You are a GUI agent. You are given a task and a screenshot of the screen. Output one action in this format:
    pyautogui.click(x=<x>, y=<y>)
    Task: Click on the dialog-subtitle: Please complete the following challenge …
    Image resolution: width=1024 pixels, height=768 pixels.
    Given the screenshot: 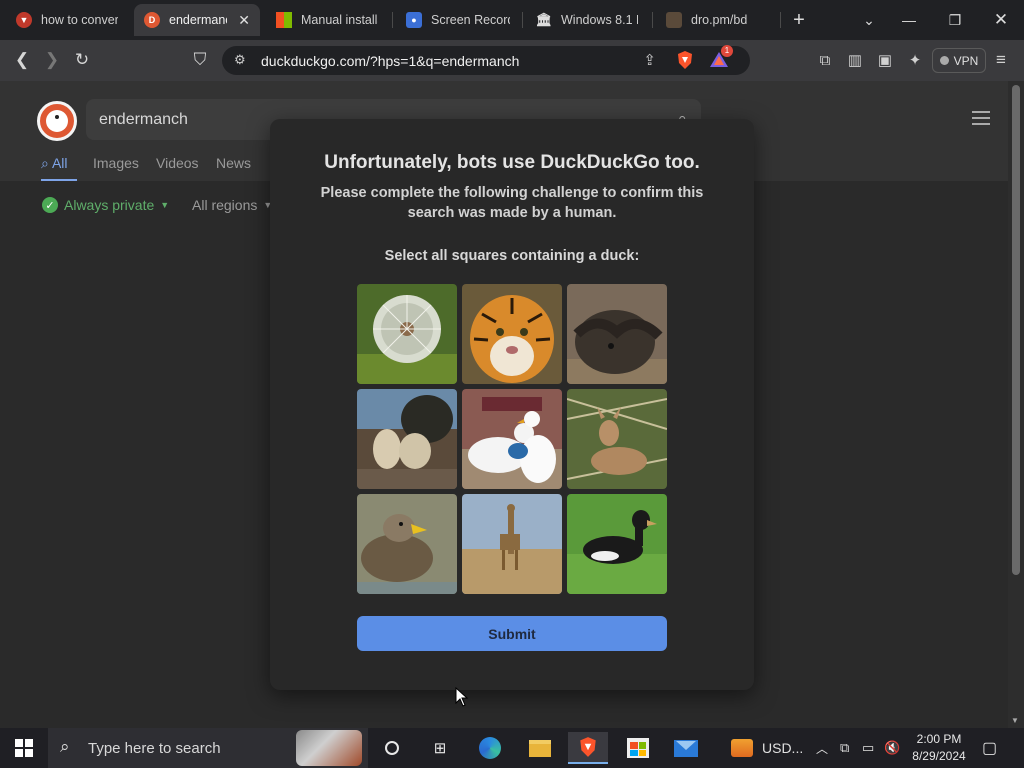 What is the action you would take?
    pyautogui.click(x=512, y=203)
    